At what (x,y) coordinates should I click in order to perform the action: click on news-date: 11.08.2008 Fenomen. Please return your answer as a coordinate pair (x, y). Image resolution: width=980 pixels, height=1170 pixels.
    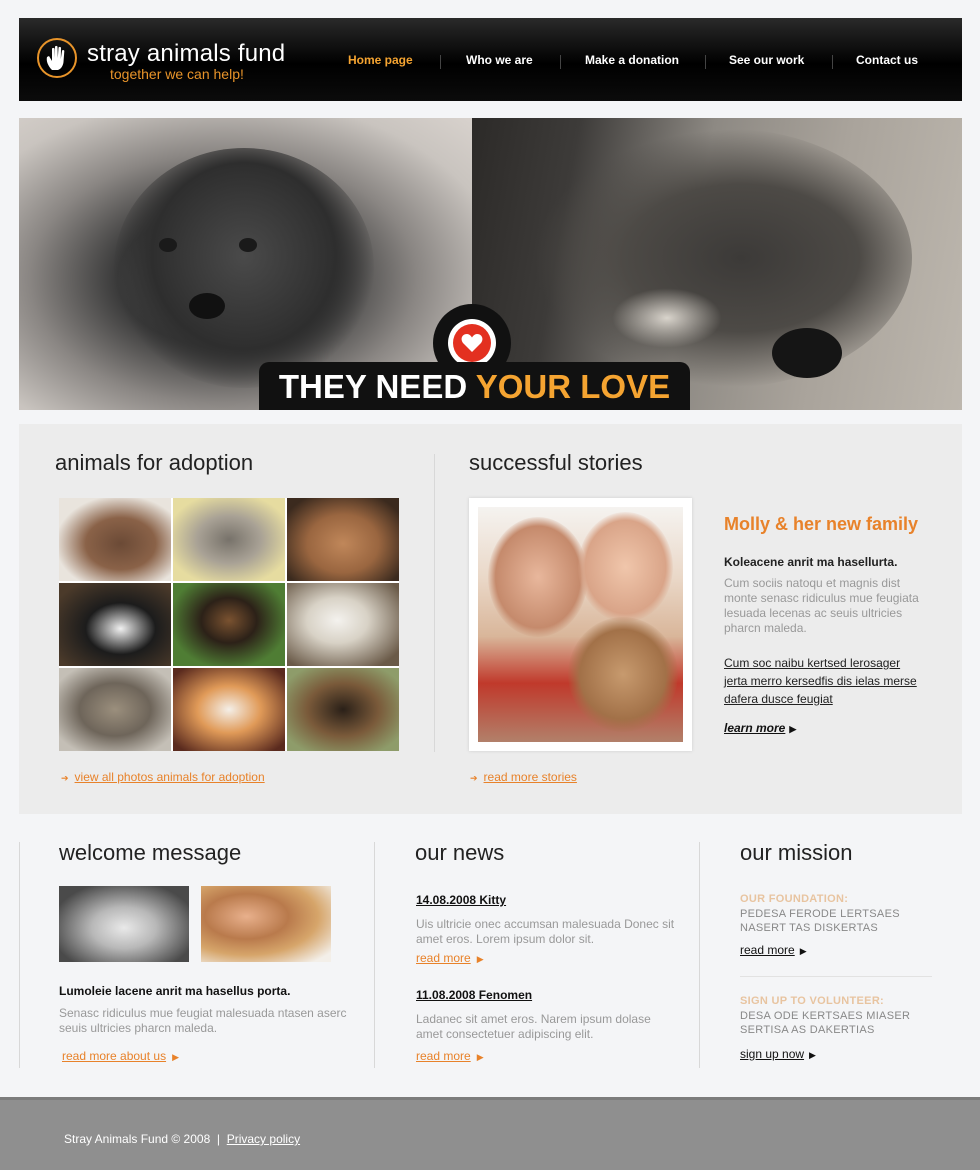
    Looking at the image, I should click on (474, 995).